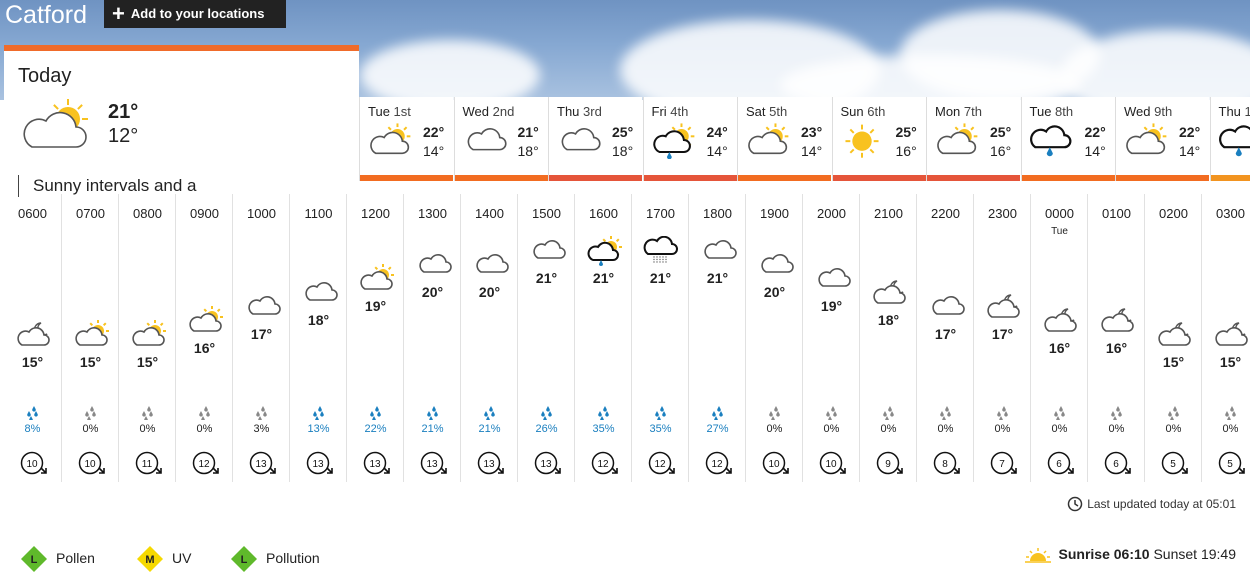  What do you see at coordinates (489, 292) in the screenshot?
I see `hour-temperature: 20°` at bounding box center [489, 292].